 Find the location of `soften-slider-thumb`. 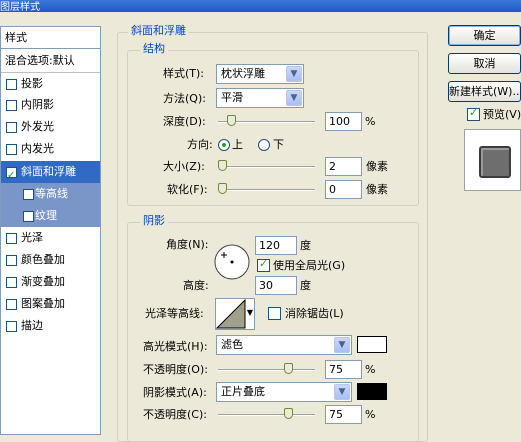

soften-slider-thumb is located at coordinates (222, 188).